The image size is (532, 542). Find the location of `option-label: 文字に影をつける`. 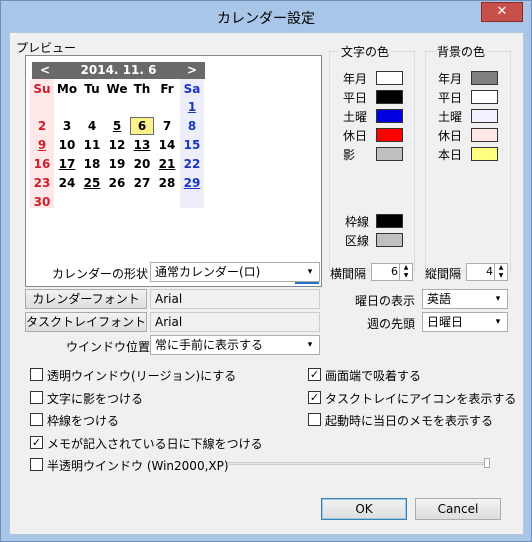

option-label: 文字に影をつける is located at coordinates (95, 398).